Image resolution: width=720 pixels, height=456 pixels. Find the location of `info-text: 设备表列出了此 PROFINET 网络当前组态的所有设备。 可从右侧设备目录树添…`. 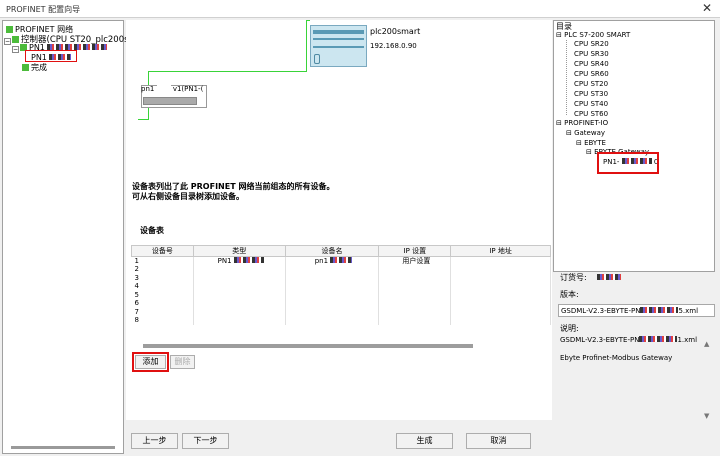

info-text: 设备表列出了此 PROFINET 网络当前组态的所有设备。 可从右侧设备目录树添… is located at coordinates (233, 191).